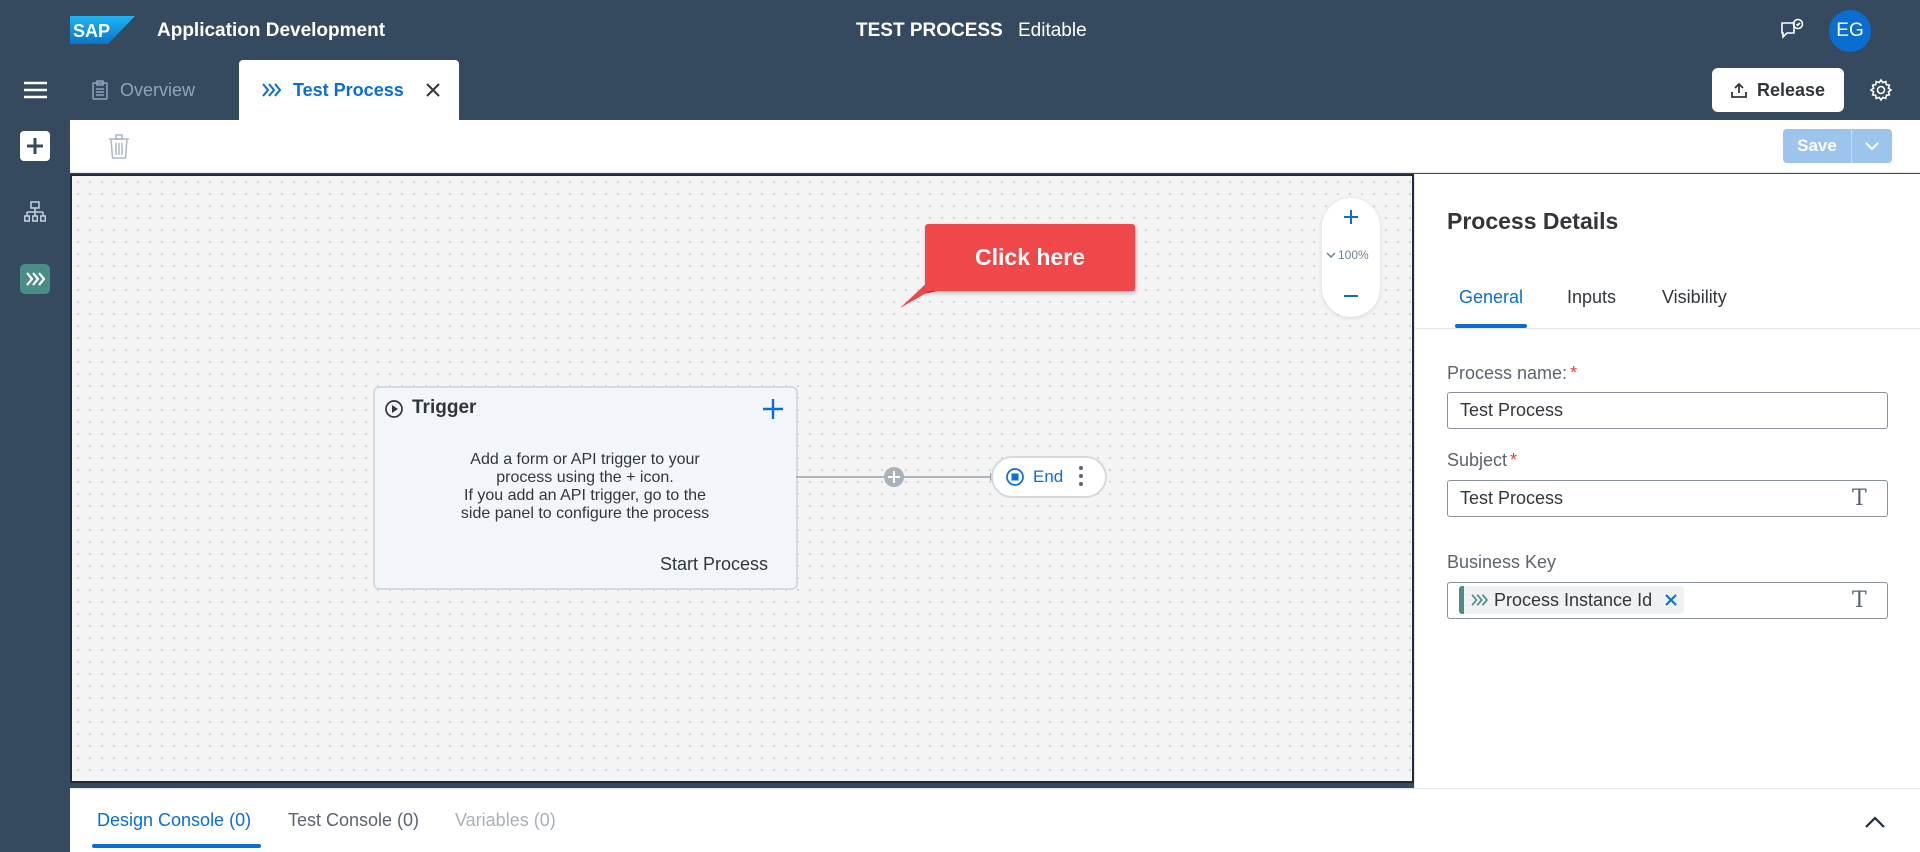 The image size is (1920, 852). I want to click on zoom-level-value: 100%, so click(1353, 255).